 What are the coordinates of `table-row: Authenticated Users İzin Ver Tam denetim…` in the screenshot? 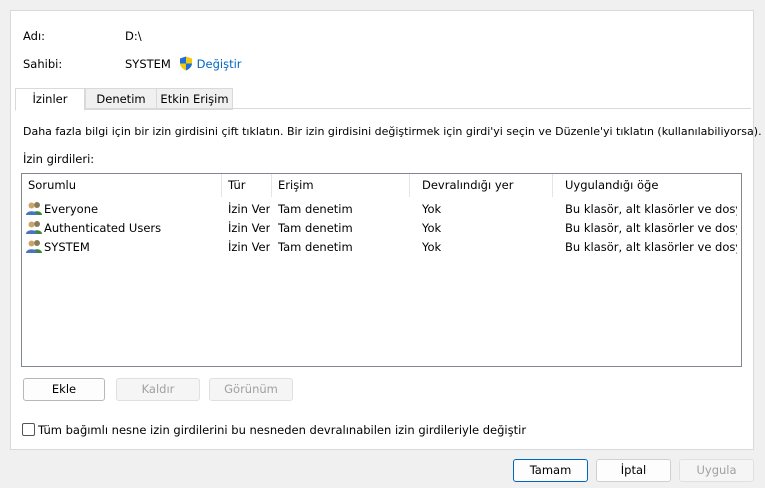 It's located at (381, 228).